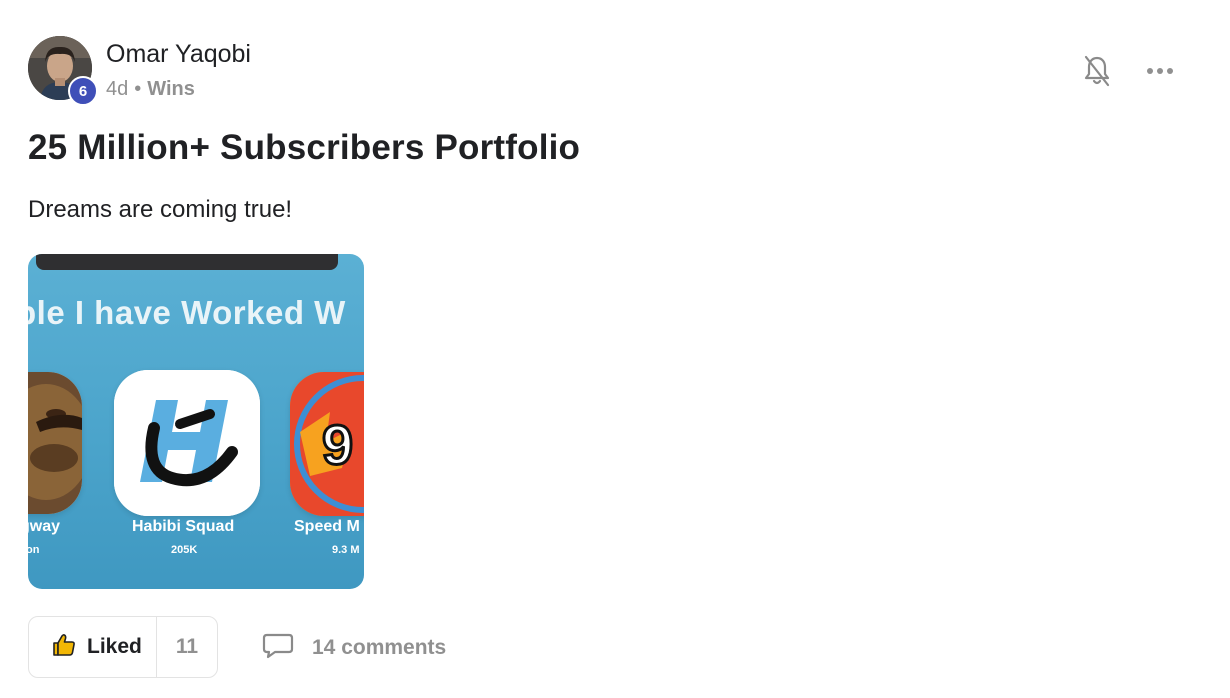 The height and width of the screenshot is (698, 1230). What do you see at coordinates (304, 148) in the screenshot?
I see `post-title: 25 Million+ Subscribers Portfolio` at bounding box center [304, 148].